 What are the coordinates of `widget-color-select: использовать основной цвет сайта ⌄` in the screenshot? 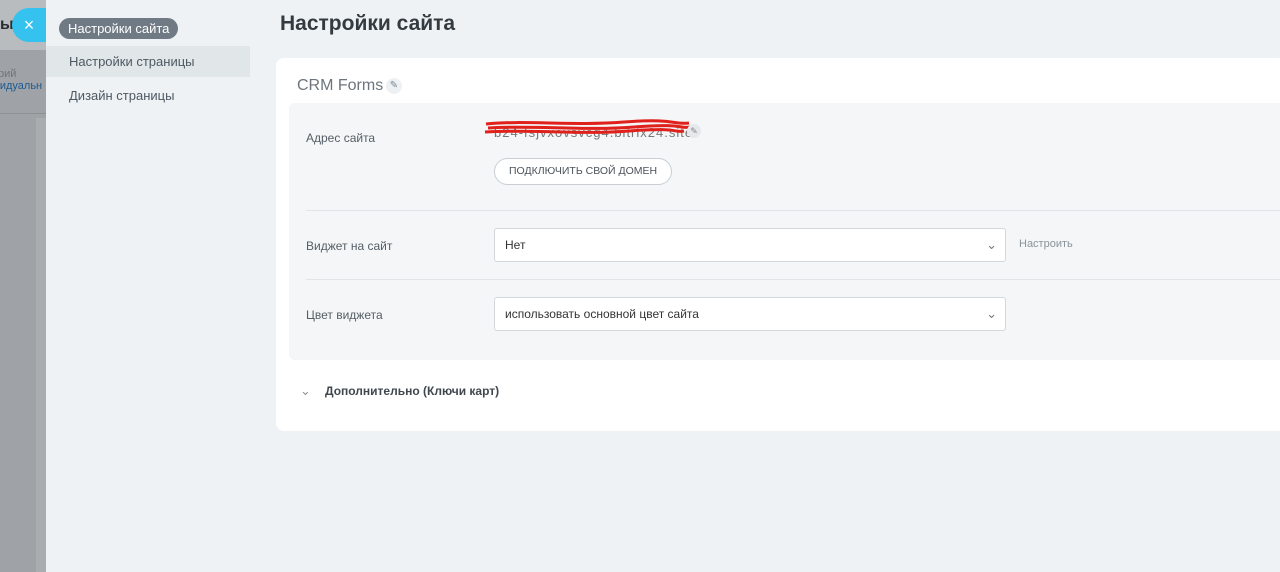 It's located at (750, 314).